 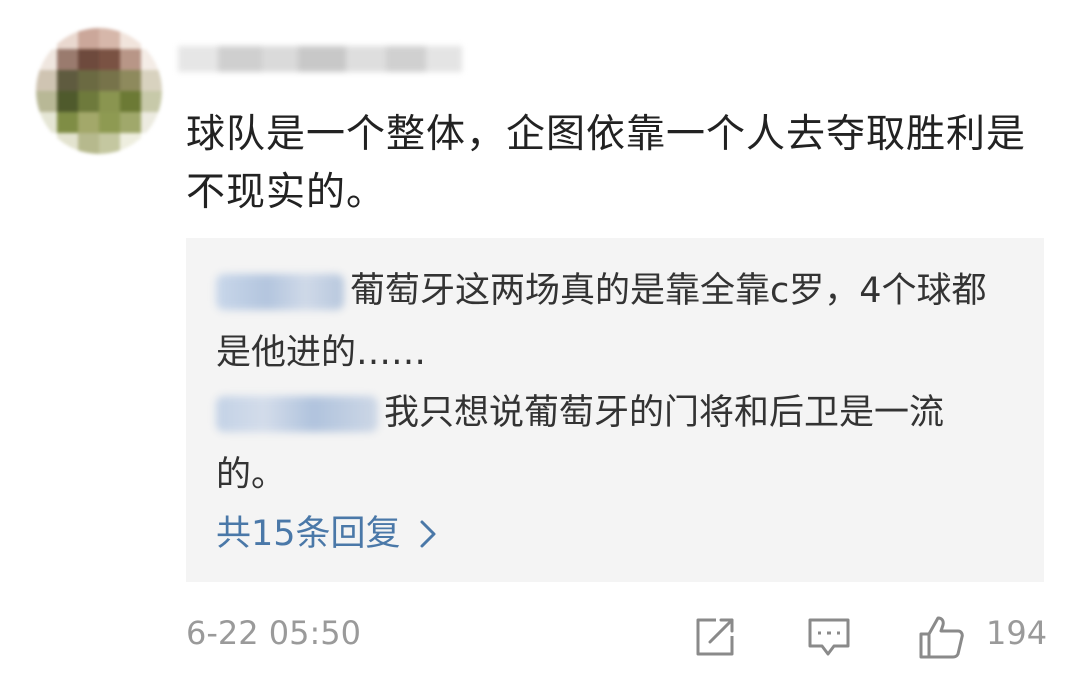 What do you see at coordinates (829, 637) in the screenshot?
I see `comment-icon` at bounding box center [829, 637].